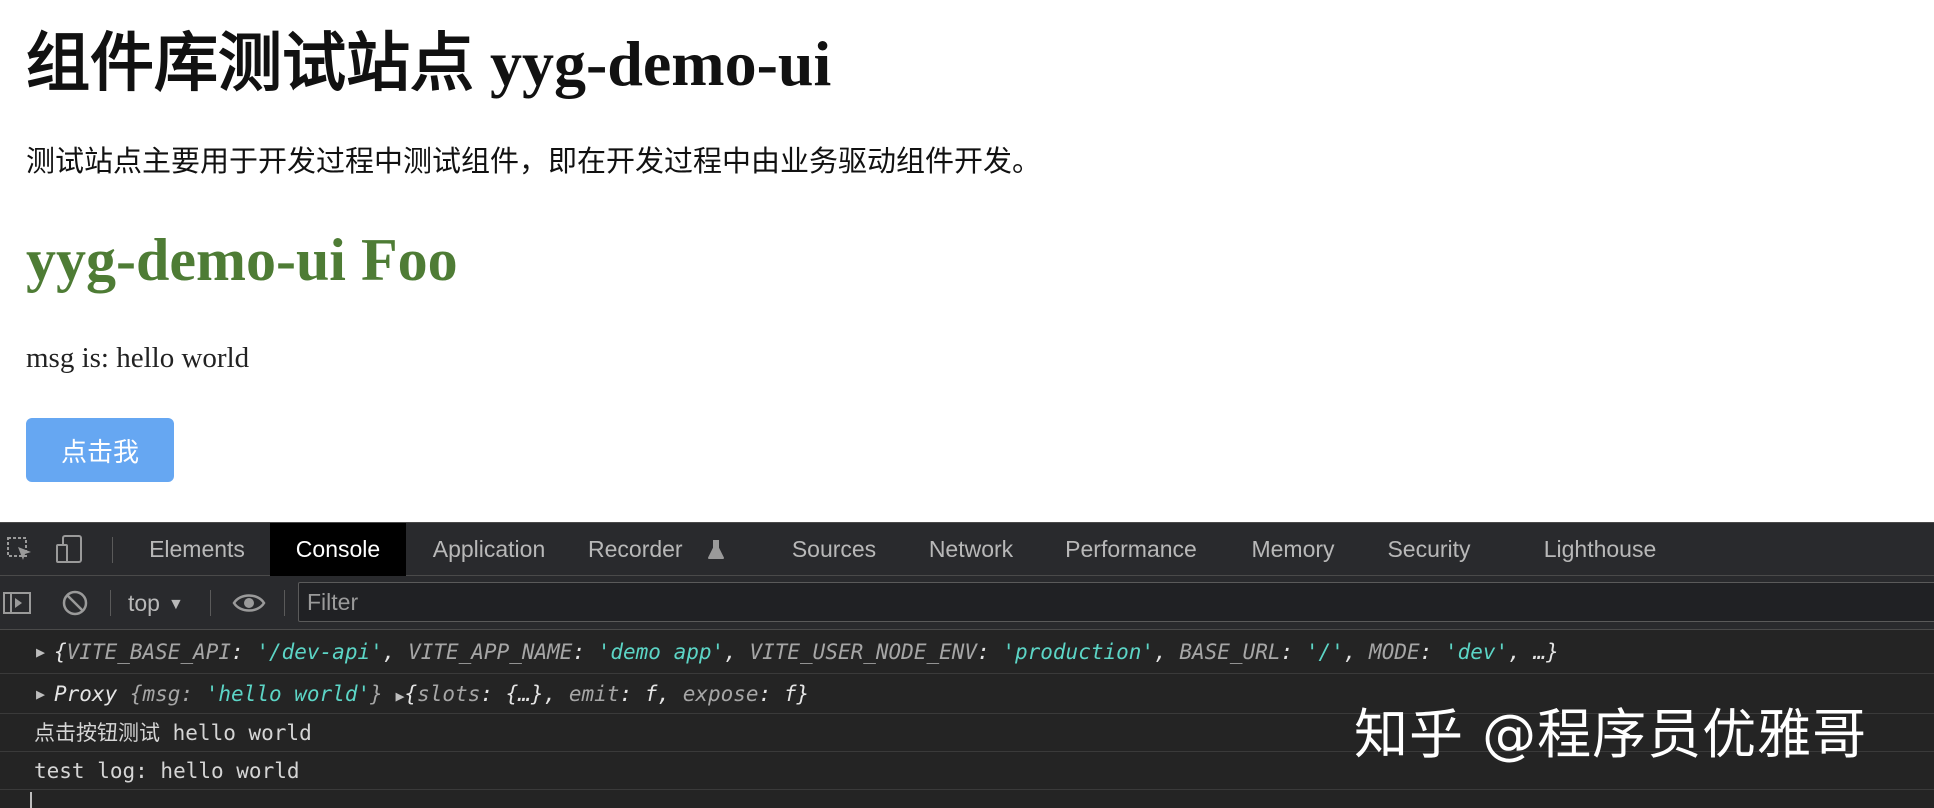 This screenshot has width=1934, height=808. What do you see at coordinates (338, 549) in the screenshot?
I see `tab-console: Console` at bounding box center [338, 549].